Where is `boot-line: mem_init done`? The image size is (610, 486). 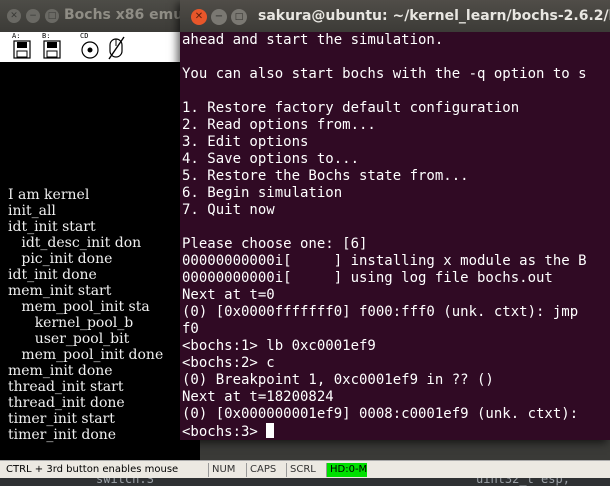 boot-line: mem_init done is located at coordinates (60, 371).